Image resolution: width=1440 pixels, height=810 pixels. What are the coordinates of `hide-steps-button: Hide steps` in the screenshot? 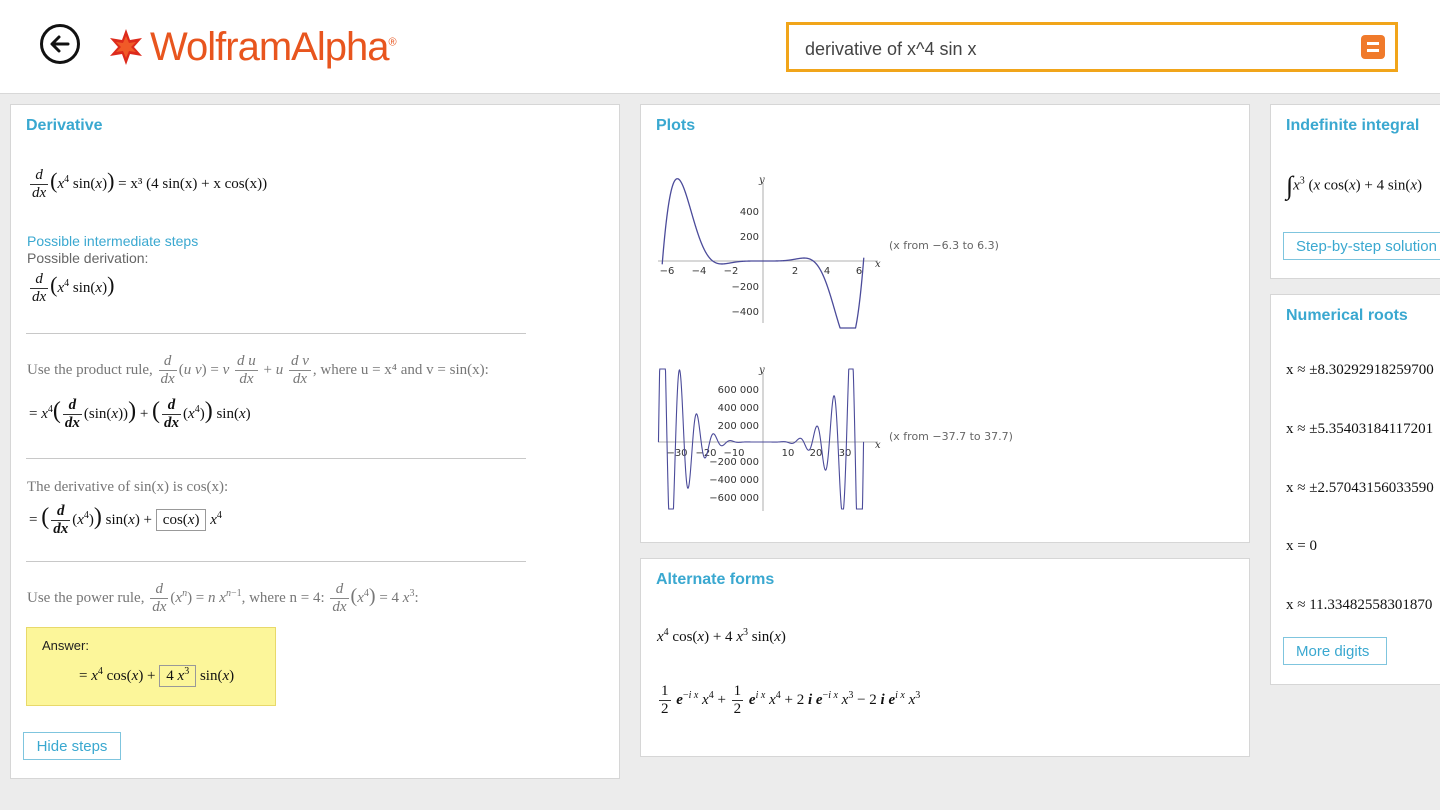 It's located at (72, 746).